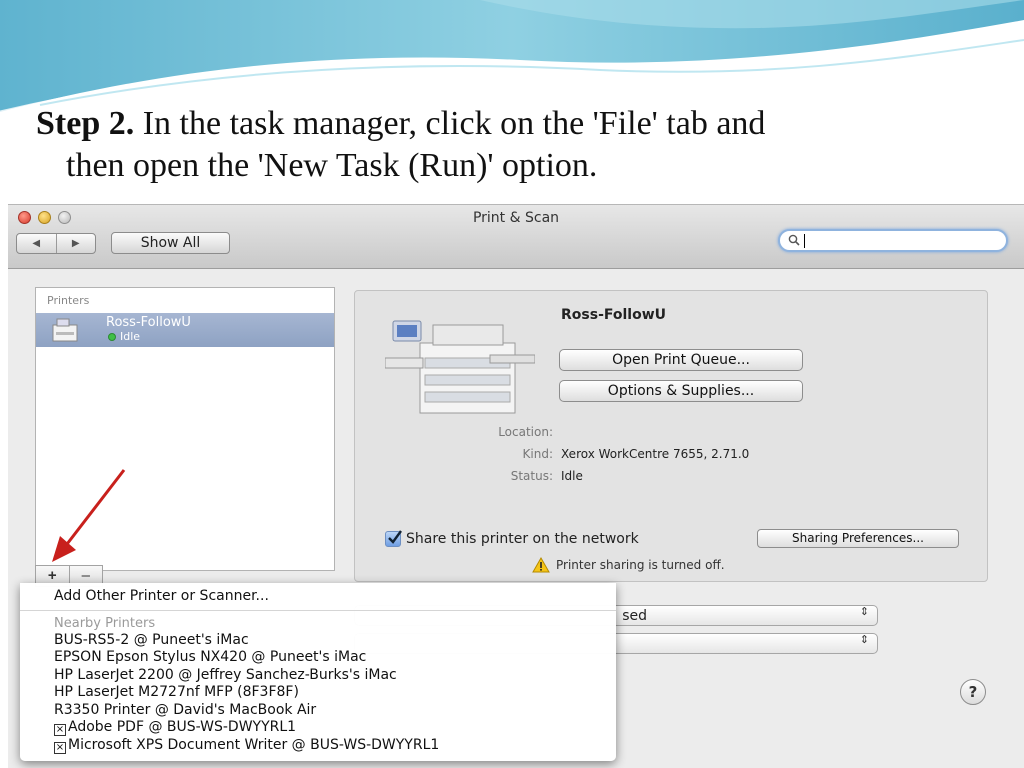  I want to click on printer-status: Idle, so click(130, 336).